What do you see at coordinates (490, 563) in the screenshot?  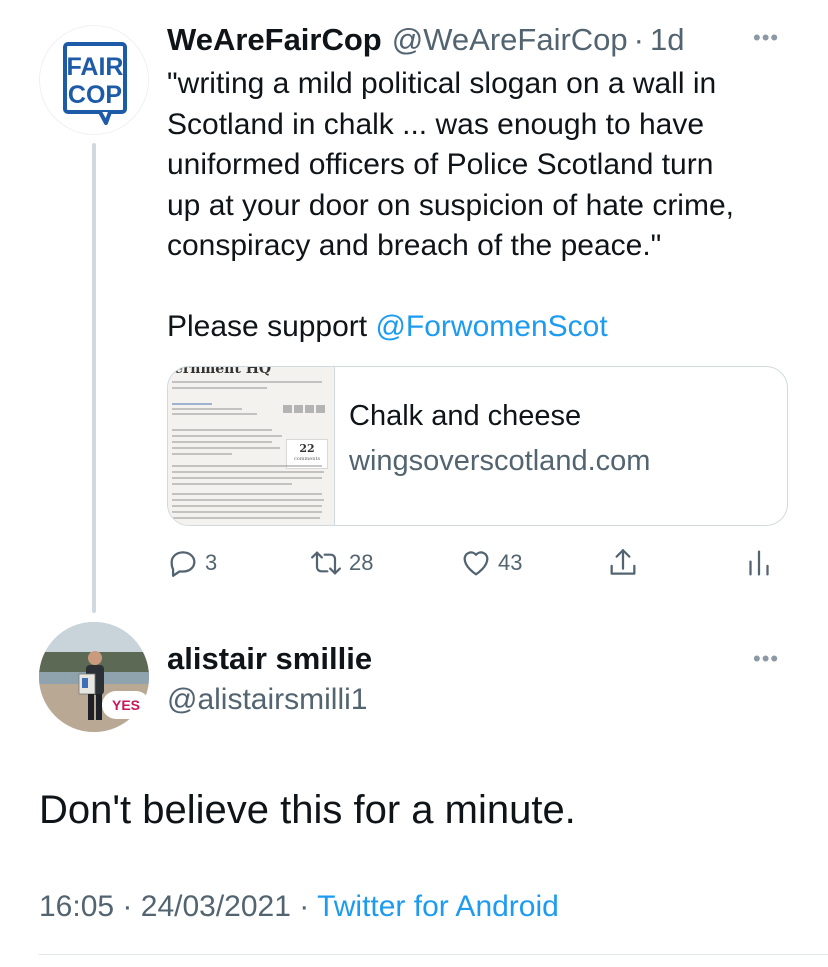 I see `like-button: 43` at bounding box center [490, 563].